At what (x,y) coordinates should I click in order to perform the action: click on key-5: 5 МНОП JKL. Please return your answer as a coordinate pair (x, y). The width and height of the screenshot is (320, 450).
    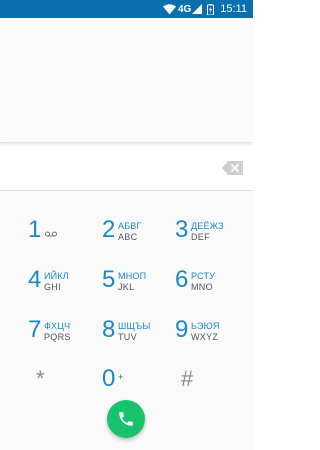
    Looking at the image, I should click on (138, 284).